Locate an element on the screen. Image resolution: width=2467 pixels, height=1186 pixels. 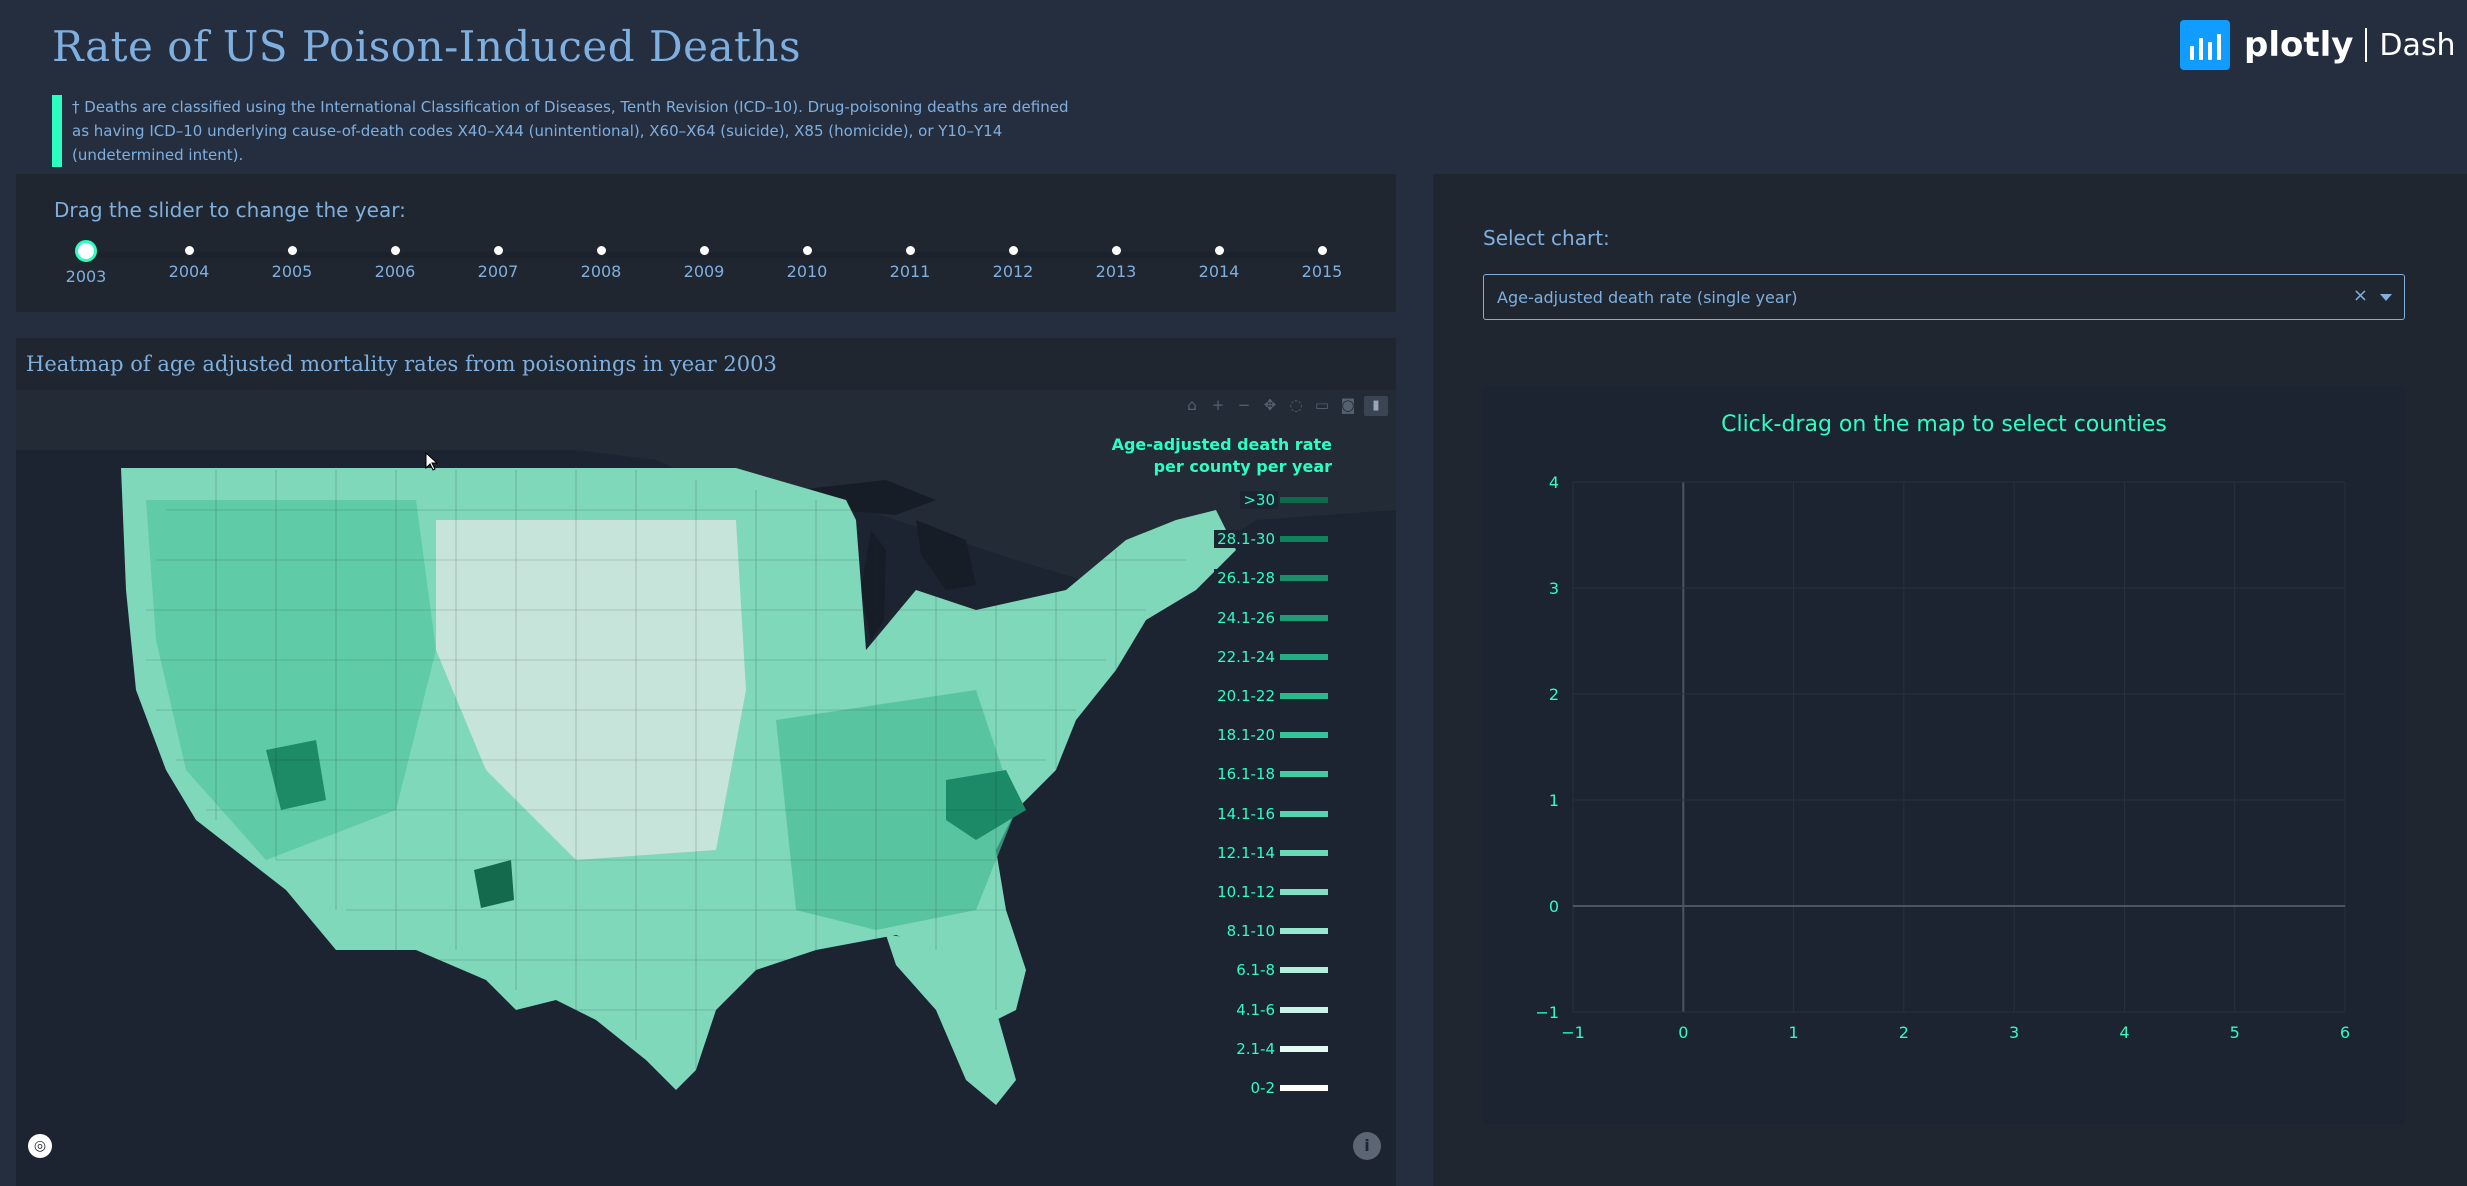
year-mark-2014: 2014 is located at coordinates (1219, 262).